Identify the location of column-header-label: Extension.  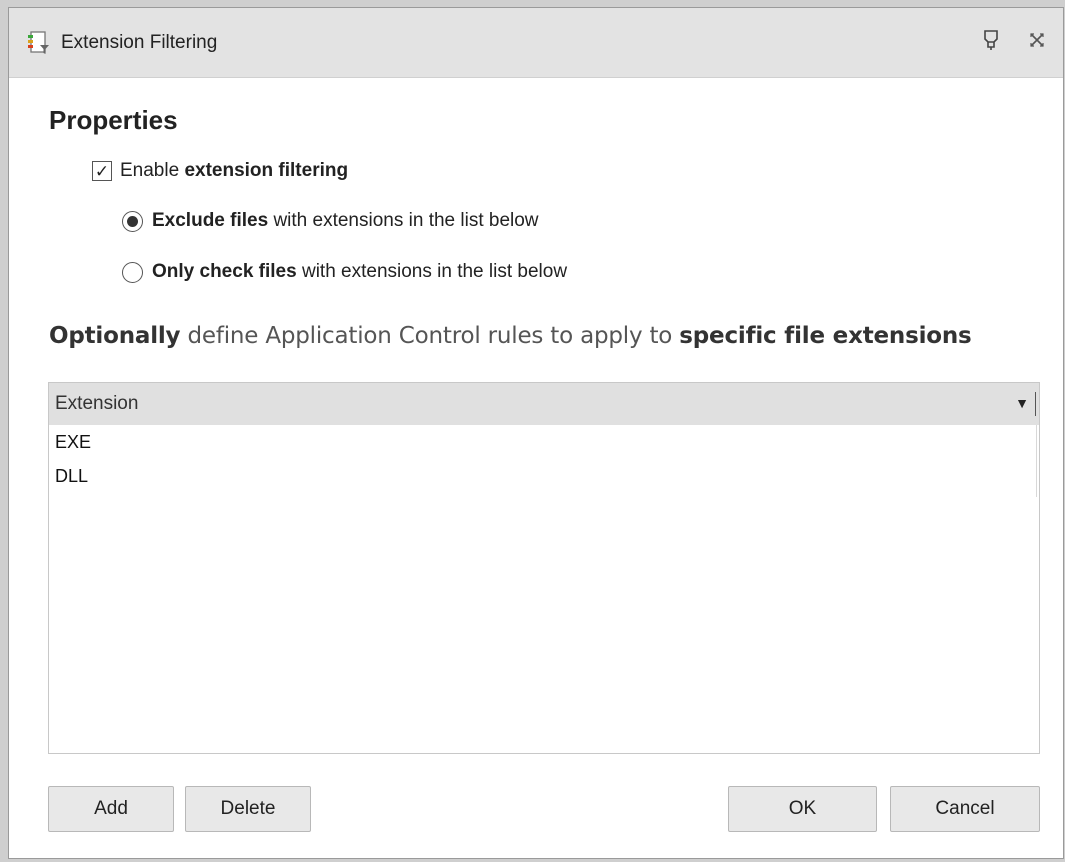
(97, 403).